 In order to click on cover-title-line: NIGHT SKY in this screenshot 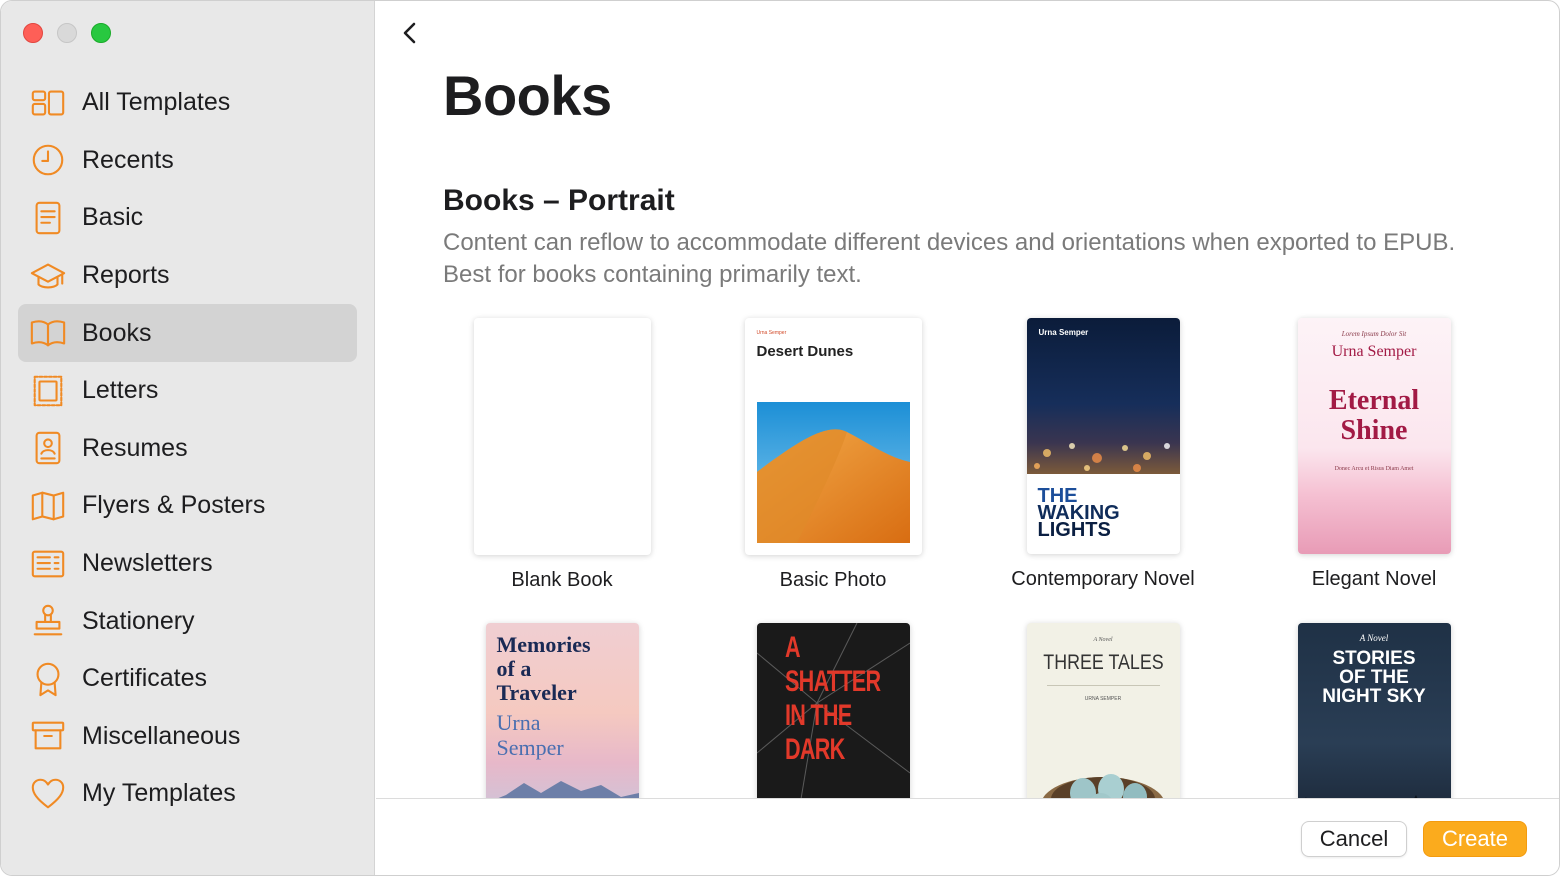, I will do `click(1374, 696)`.